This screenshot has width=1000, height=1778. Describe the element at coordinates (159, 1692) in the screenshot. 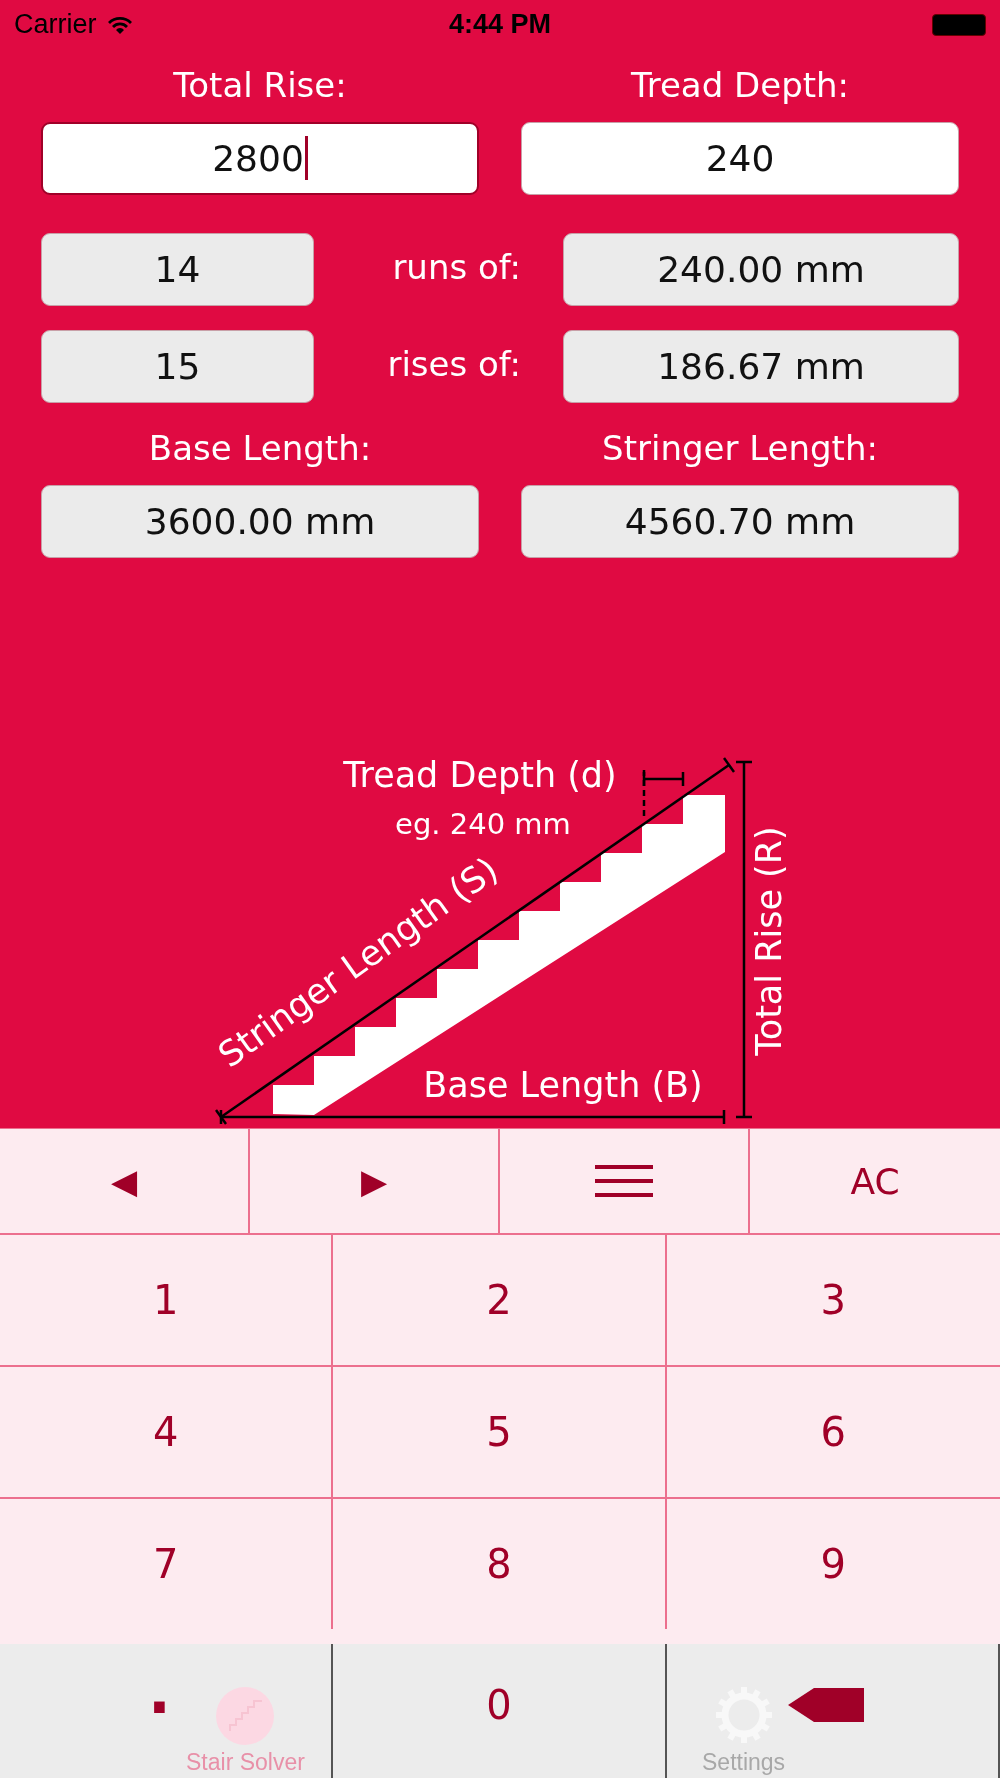

I see `decimal-key: .` at that location.